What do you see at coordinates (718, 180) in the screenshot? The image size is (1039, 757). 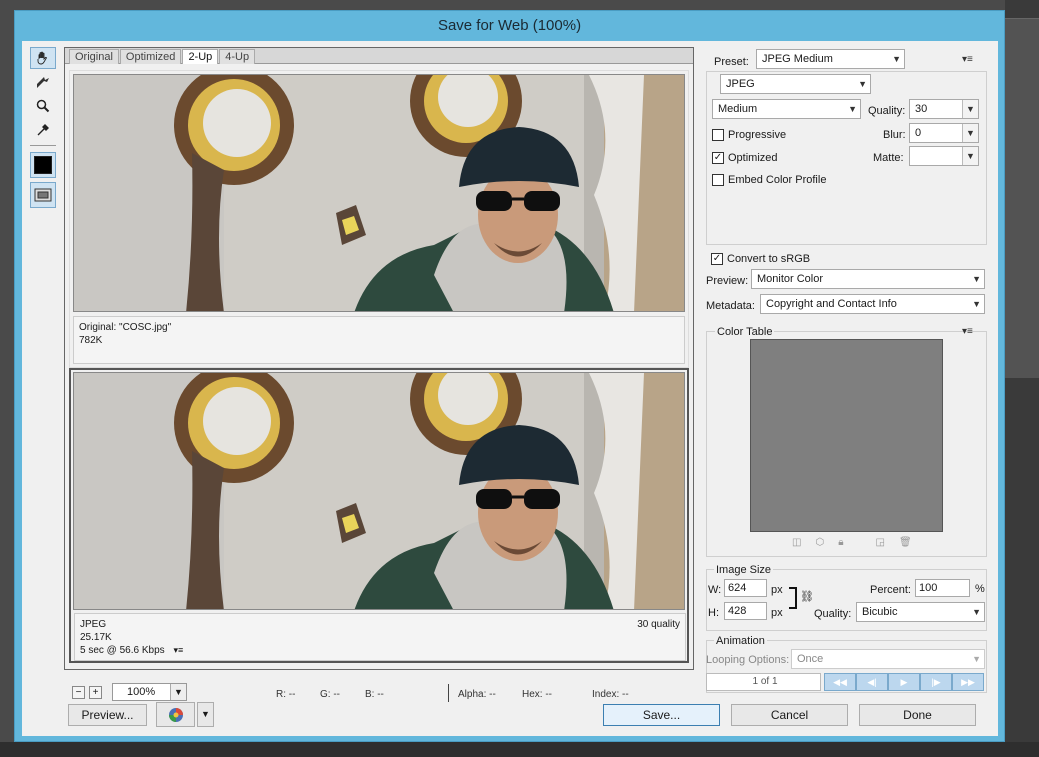 I see `embed-color-profile-box` at bounding box center [718, 180].